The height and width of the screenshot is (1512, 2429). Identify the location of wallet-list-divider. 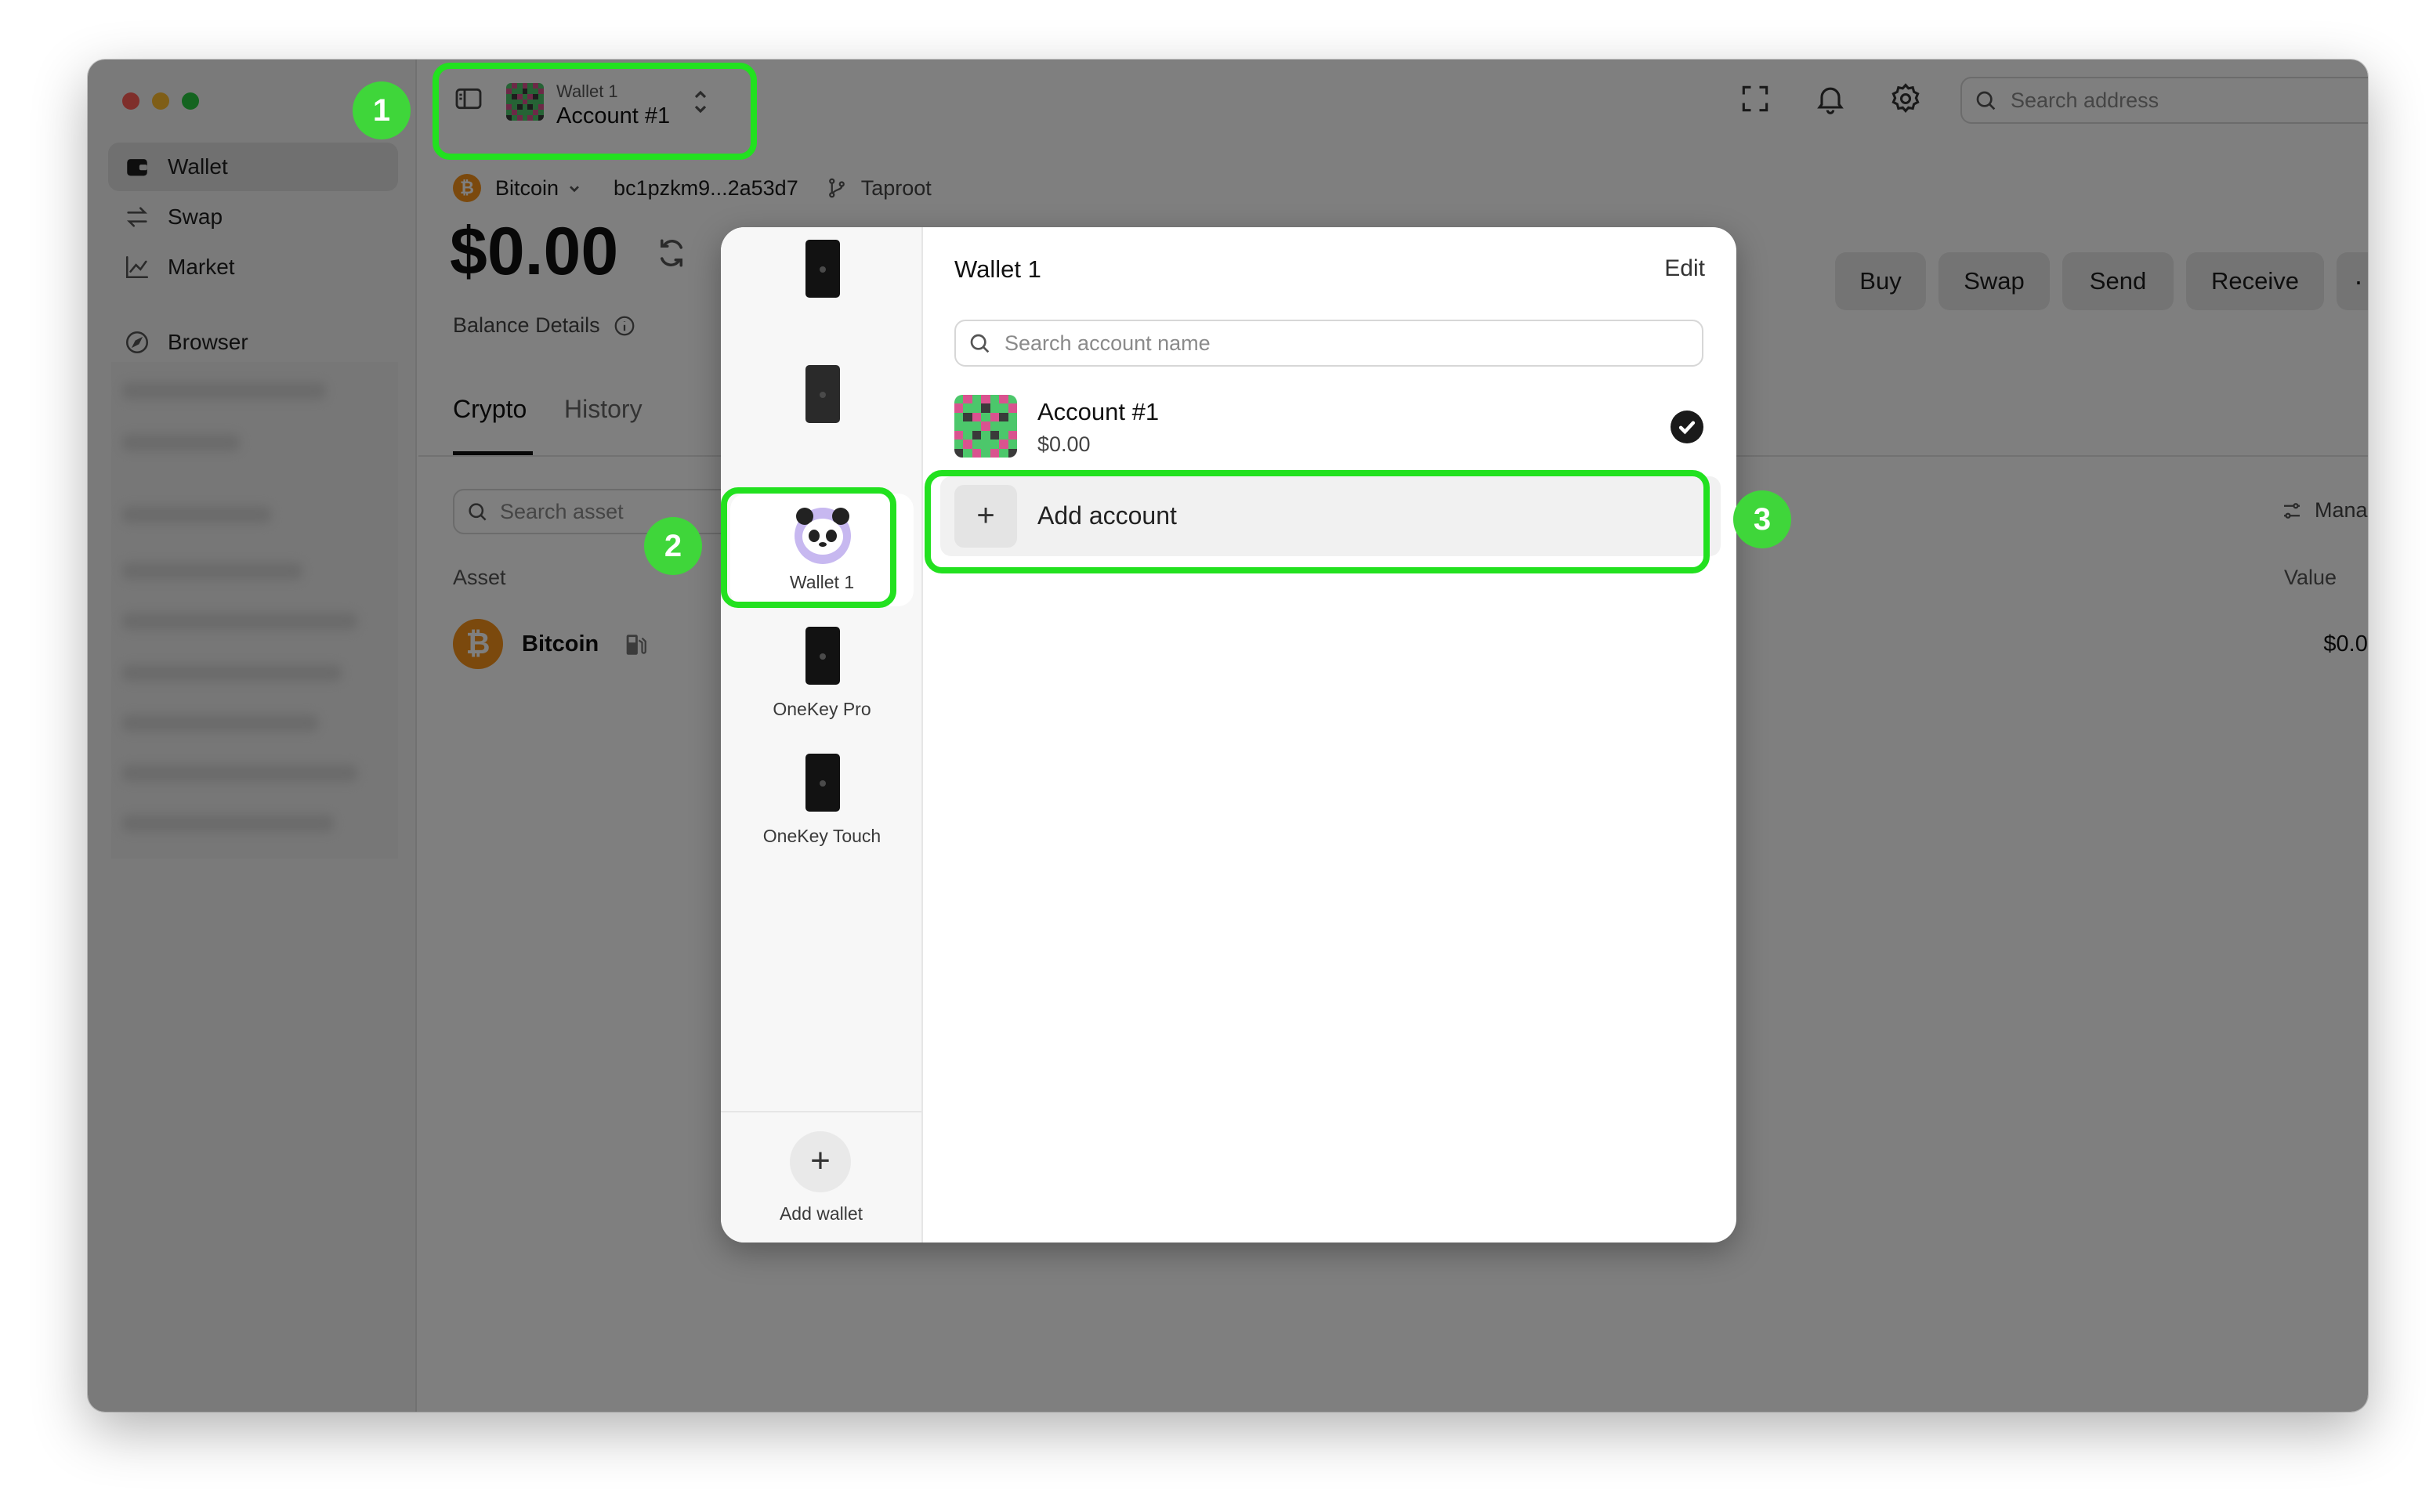
(821, 1111).